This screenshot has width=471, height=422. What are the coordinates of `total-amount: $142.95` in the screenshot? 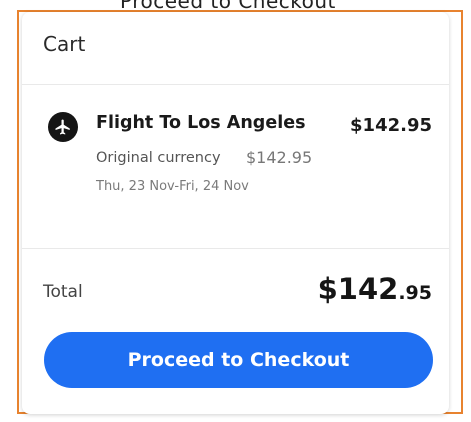 It's located at (375, 289).